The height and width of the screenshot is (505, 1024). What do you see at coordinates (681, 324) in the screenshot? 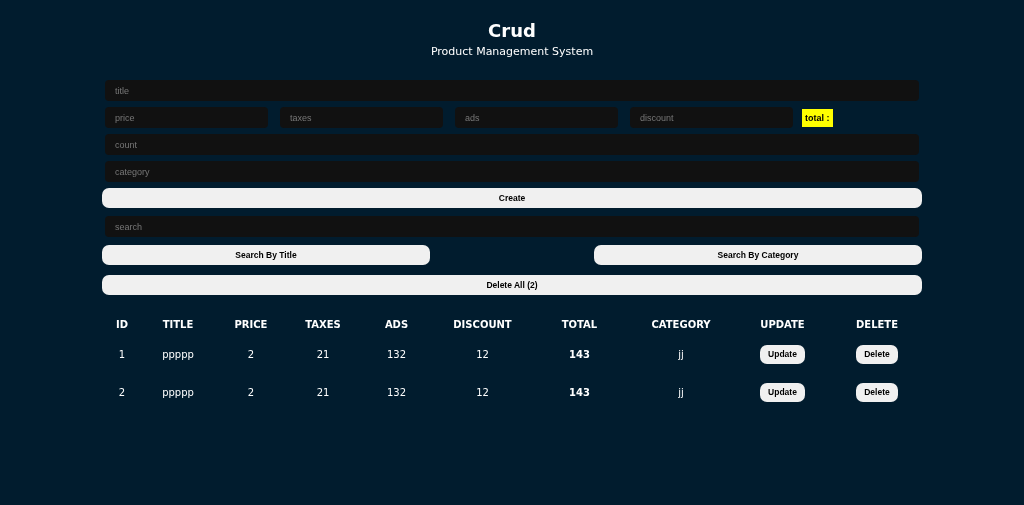
I see `column-header: CATEGORY` at bounding box center [681, 324].